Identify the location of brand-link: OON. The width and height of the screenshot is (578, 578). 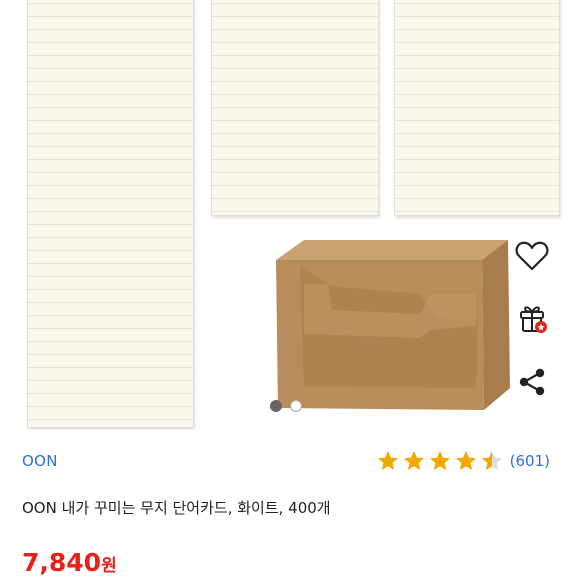
(40, 461).